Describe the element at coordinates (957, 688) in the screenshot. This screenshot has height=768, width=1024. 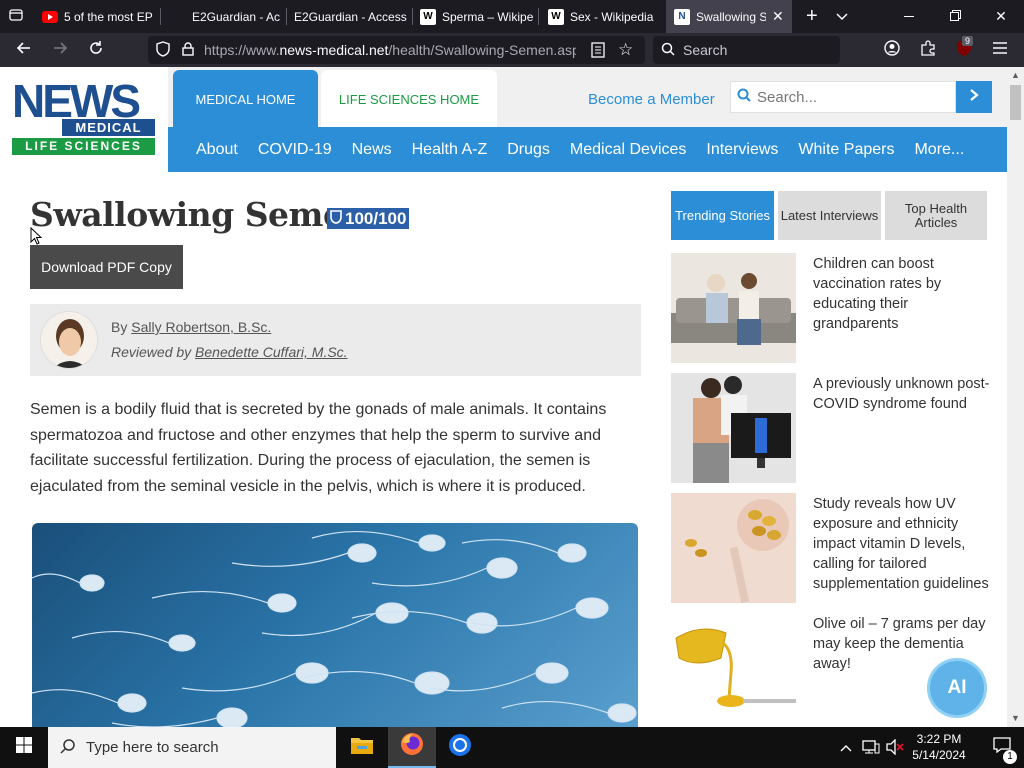
I see `ai-assistant-button: AI` at that location.